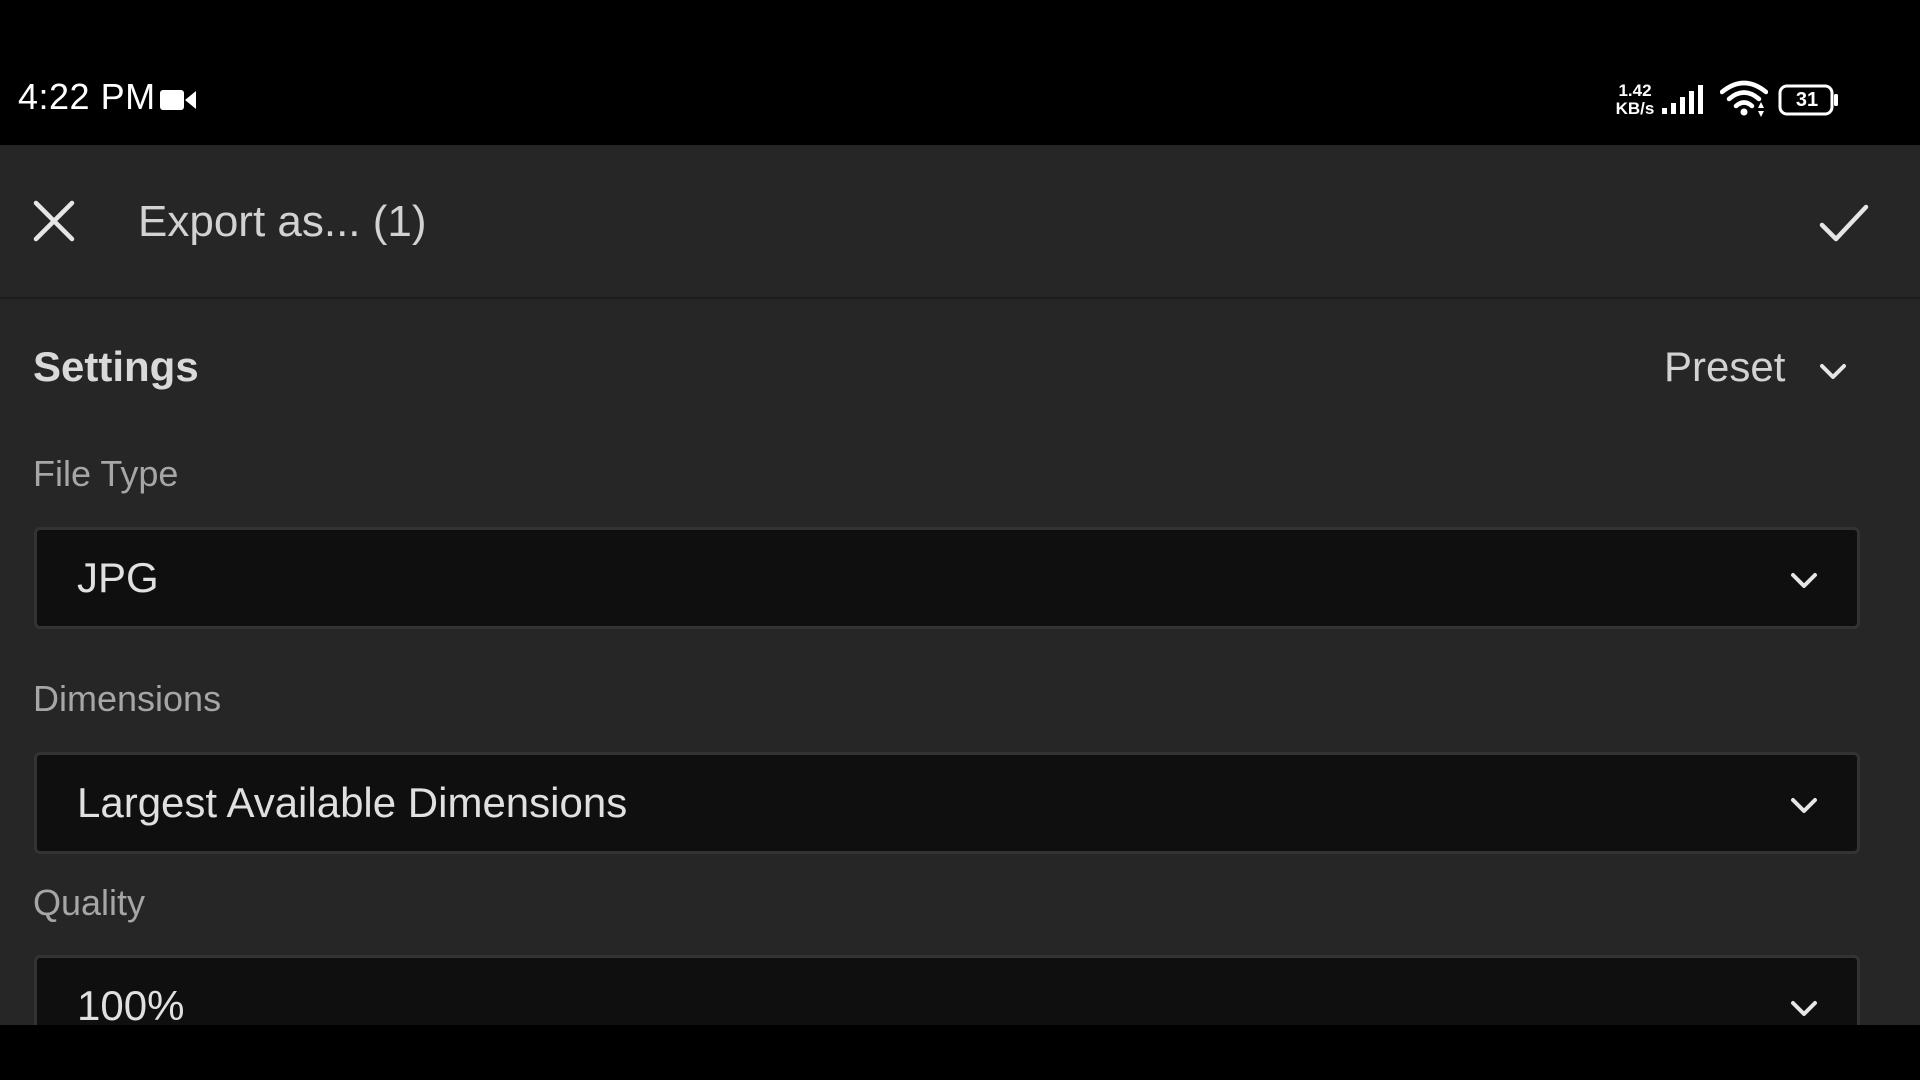  Describe the element at coordinates (947, 578) in the screenshot. I see `file-type-select: JPG` at that location.